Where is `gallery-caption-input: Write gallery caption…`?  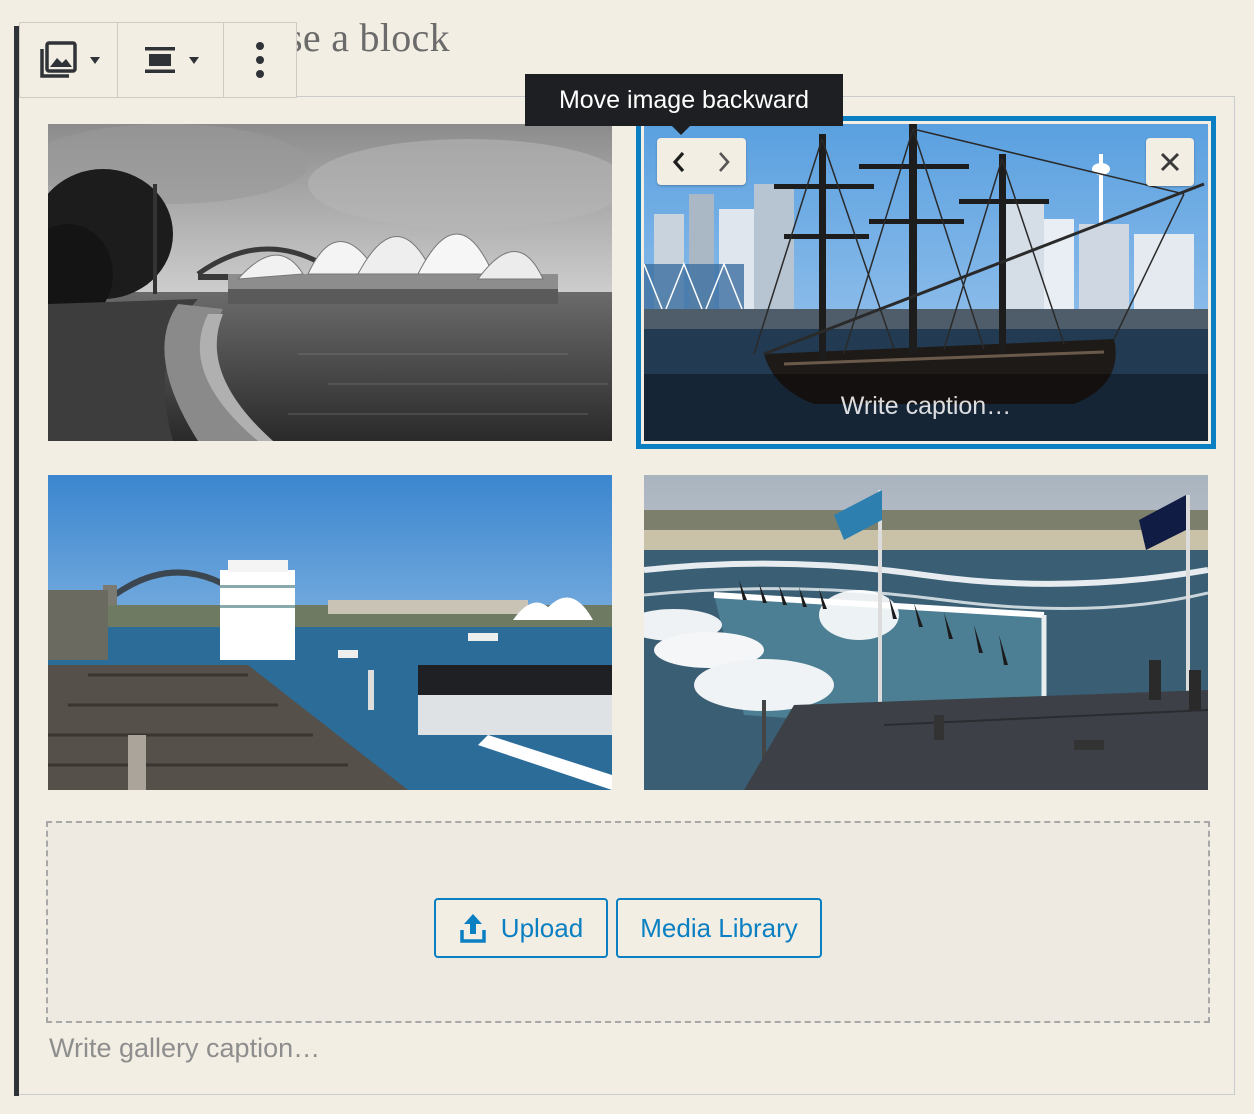
gallery-caption-input: Write gallery caption… is located at coordinates (184, 1048).